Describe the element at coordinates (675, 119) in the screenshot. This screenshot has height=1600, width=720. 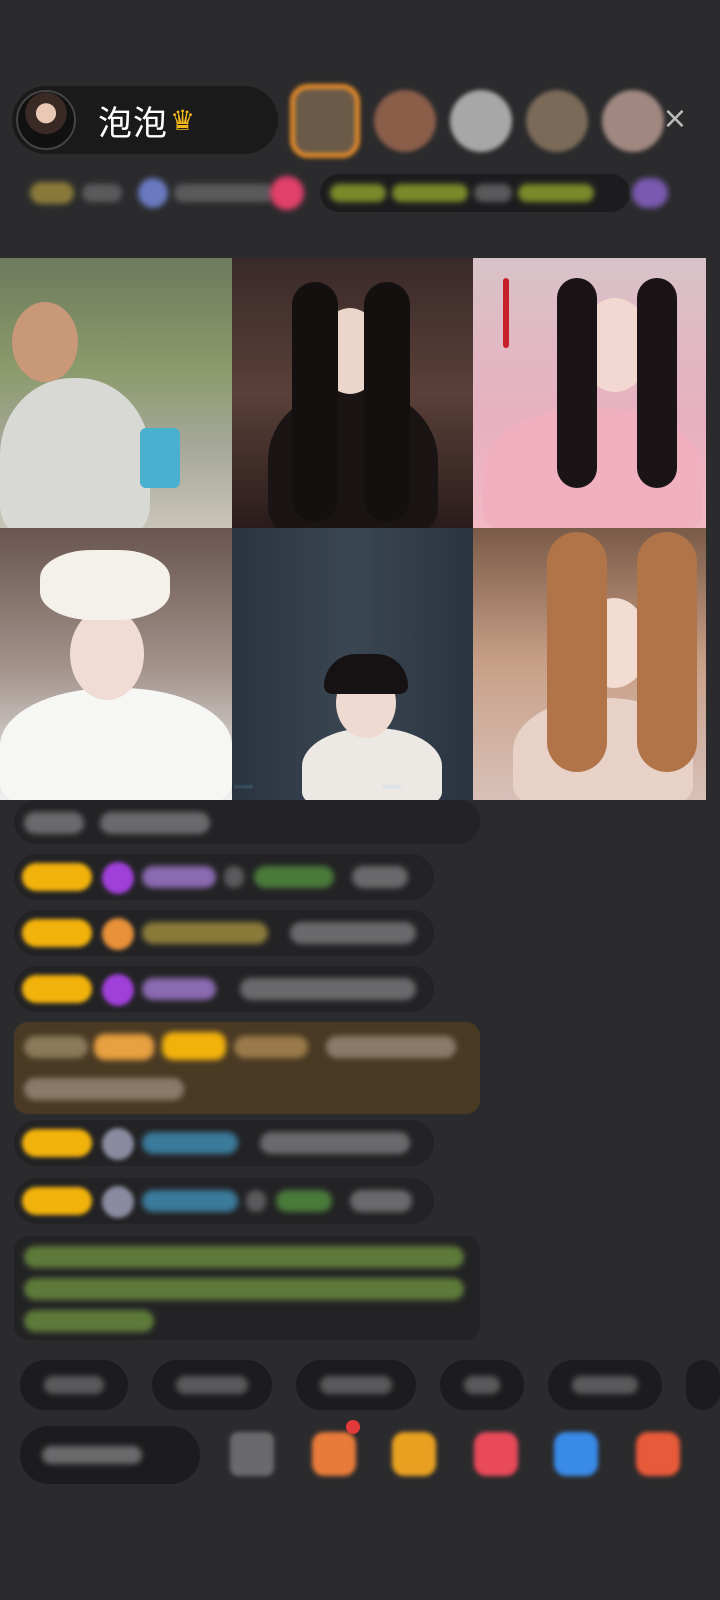
I see `close-icon: ×` at that location.